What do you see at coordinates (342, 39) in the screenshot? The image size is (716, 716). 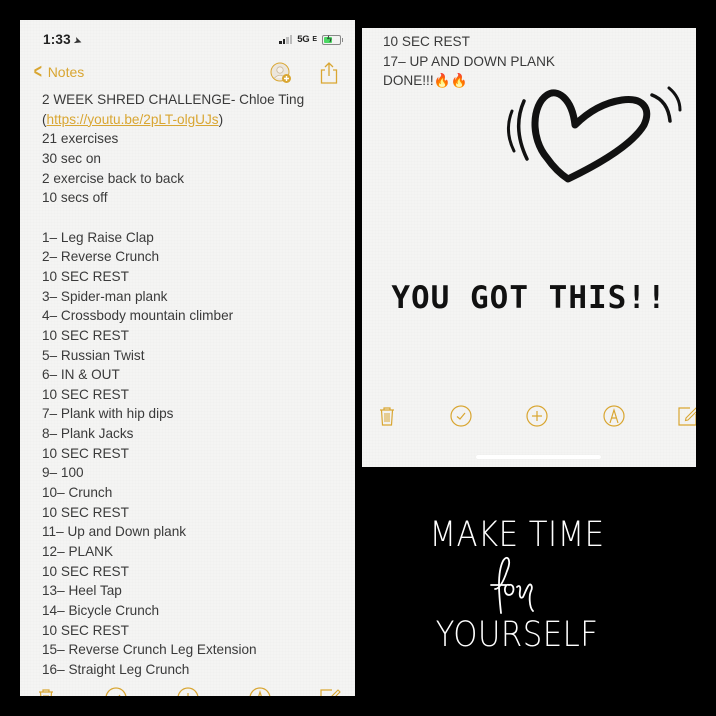 I see `battery-nub` at bounding box center [342, 39].